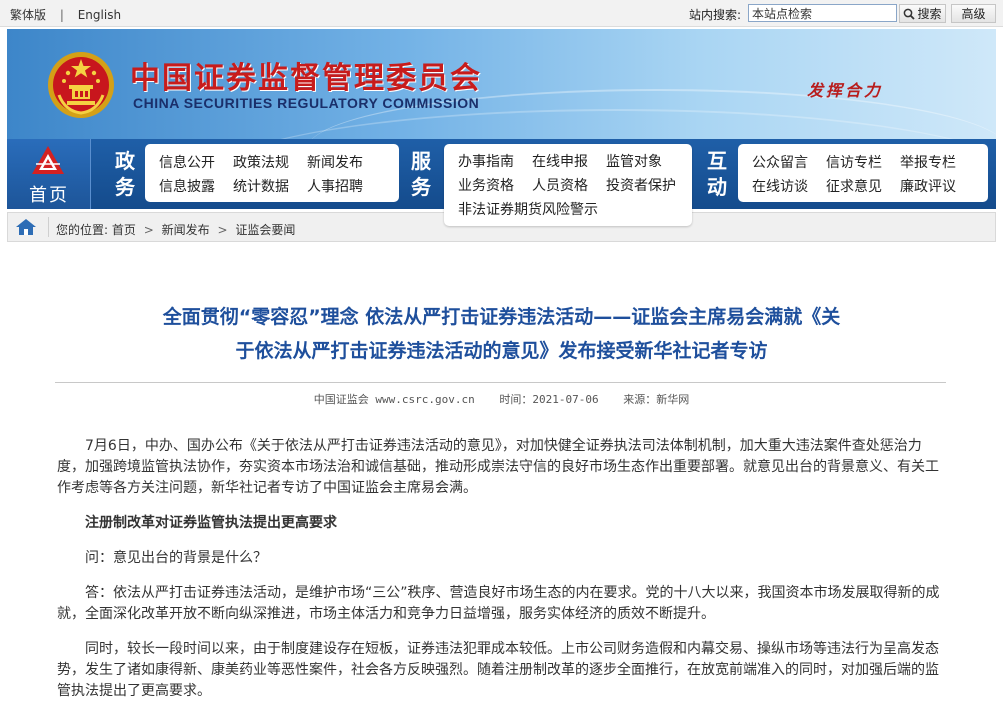  I want to click on title-divider, so click(500, 382).